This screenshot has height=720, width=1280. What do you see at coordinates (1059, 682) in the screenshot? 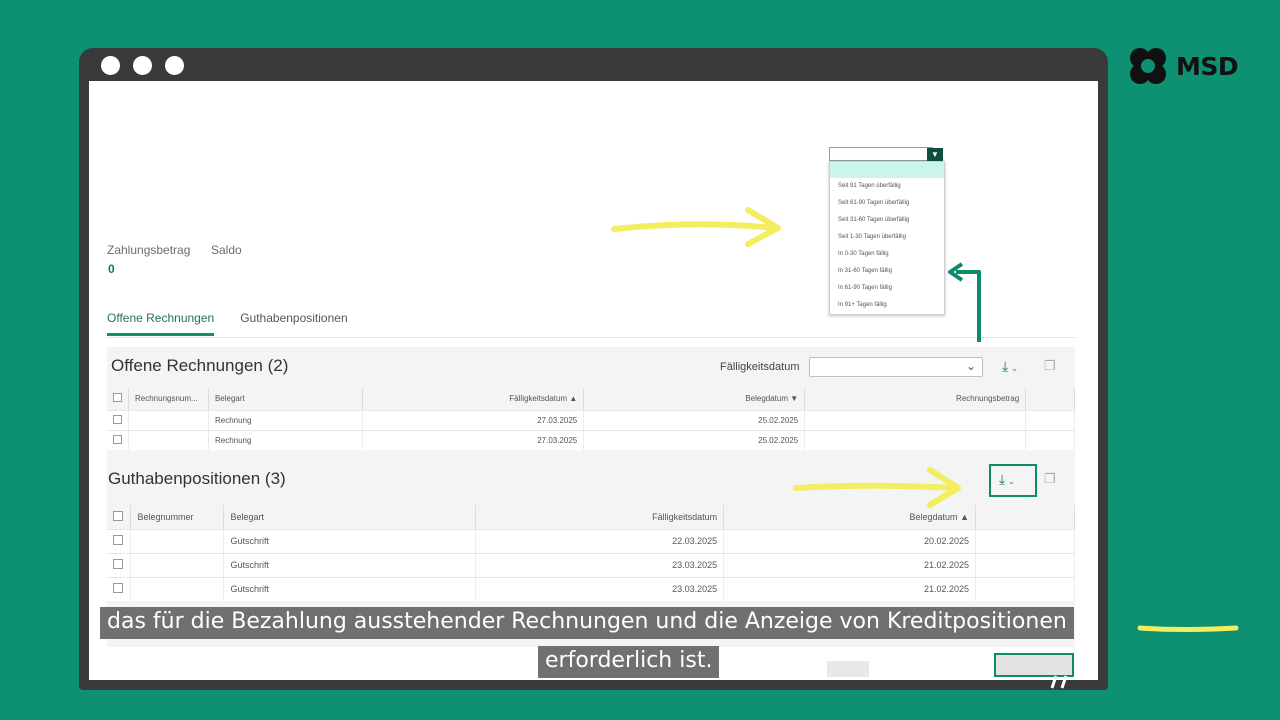
I see `decoration-marks` at bounding box center [1059, 682].